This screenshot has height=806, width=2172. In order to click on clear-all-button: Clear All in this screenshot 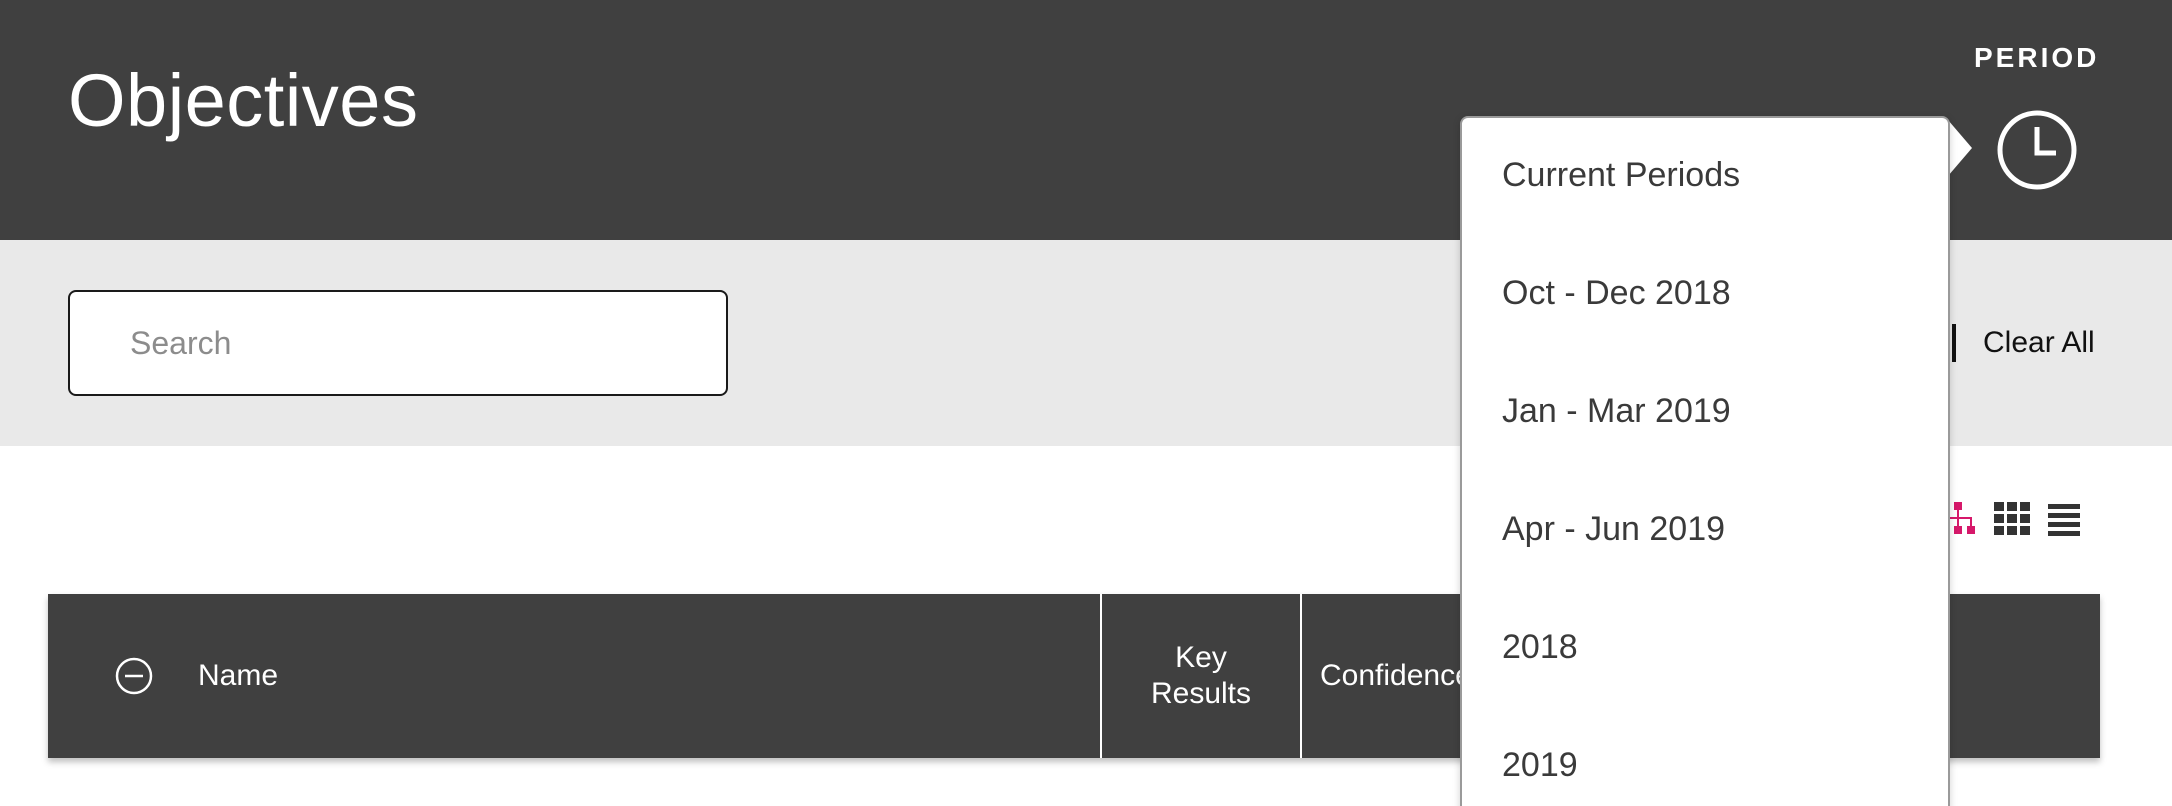, I will do `click(2039, 343)`.